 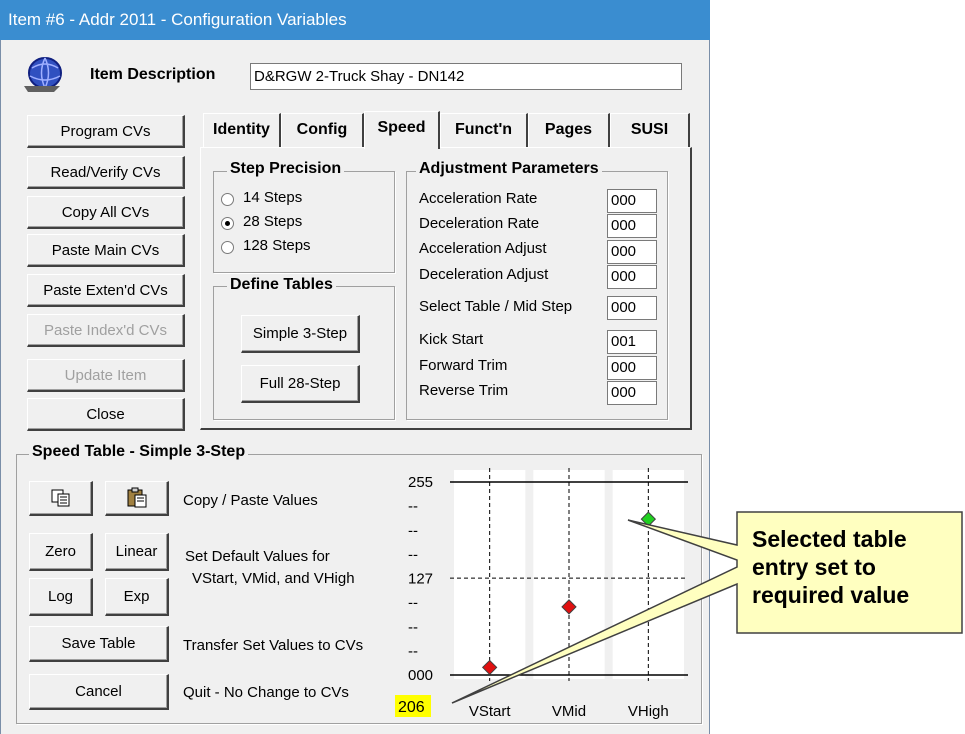 I want to click on radio-28-steps, so click(x=227, y=223).